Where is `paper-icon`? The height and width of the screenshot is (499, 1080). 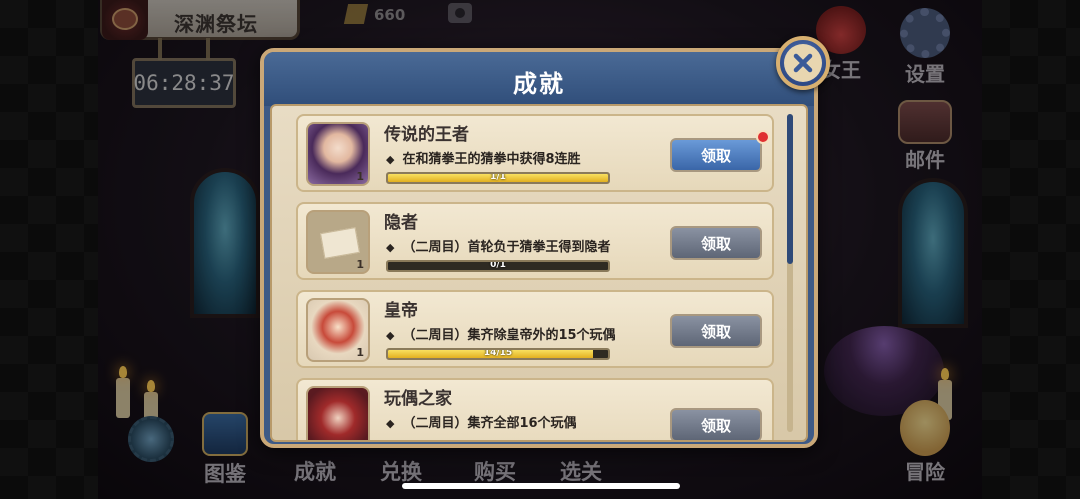
paper-icon is located at coordinates (340, 243).